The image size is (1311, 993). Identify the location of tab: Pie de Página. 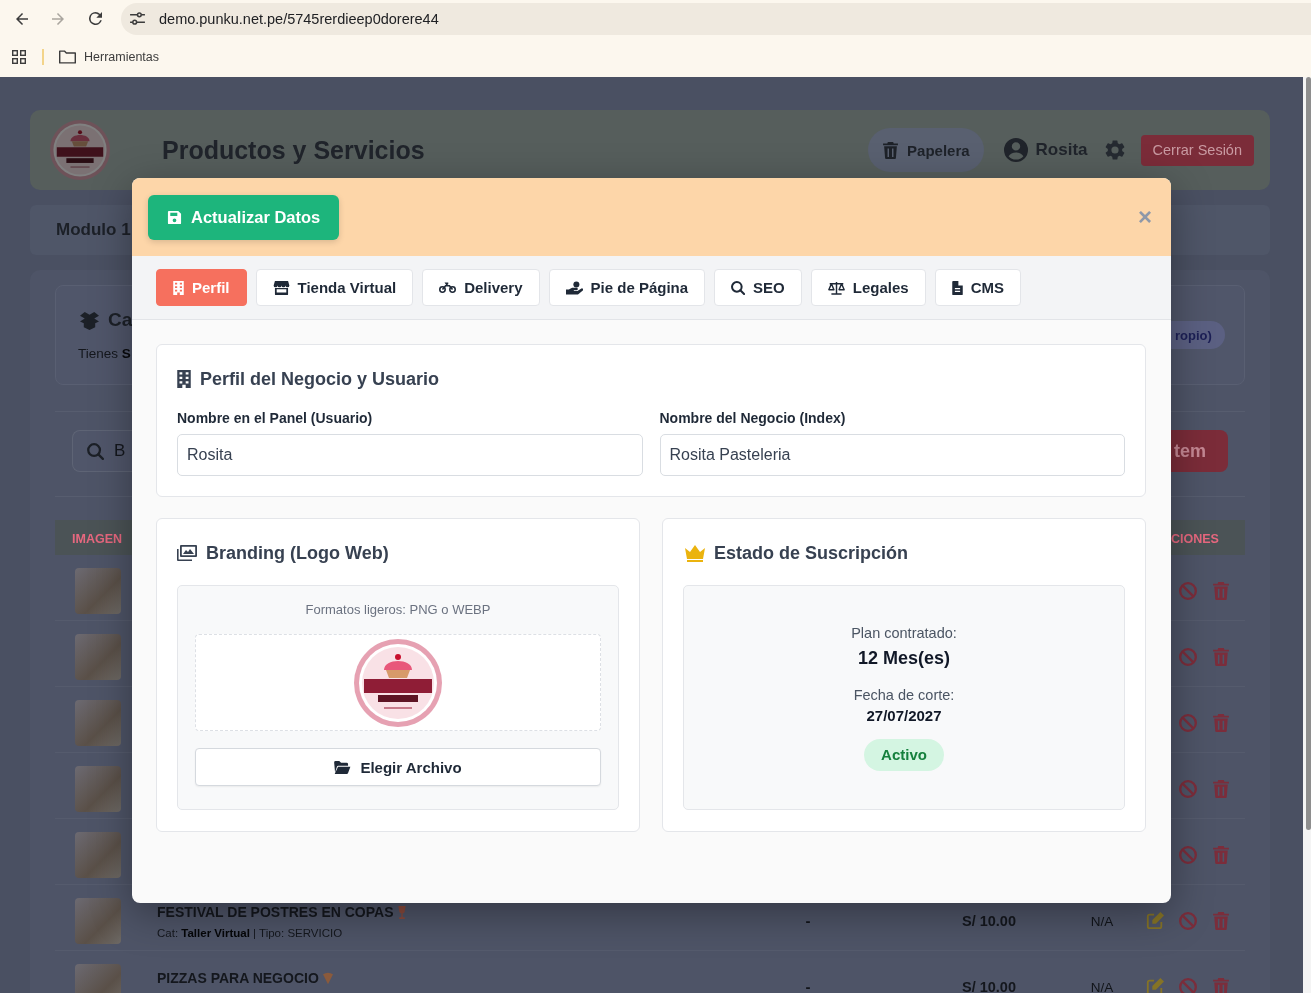
(627, 287).